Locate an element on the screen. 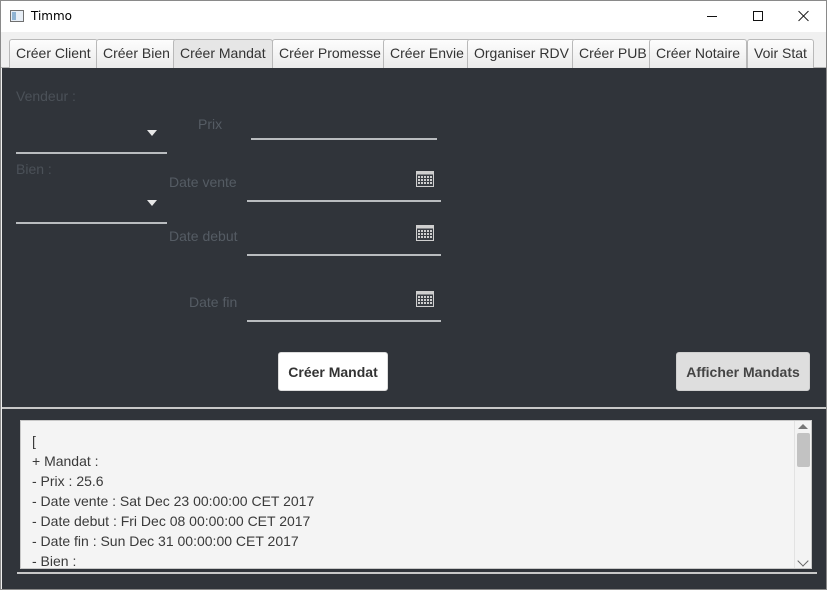  vendeur-combobox is located at coordinates (92, 133).